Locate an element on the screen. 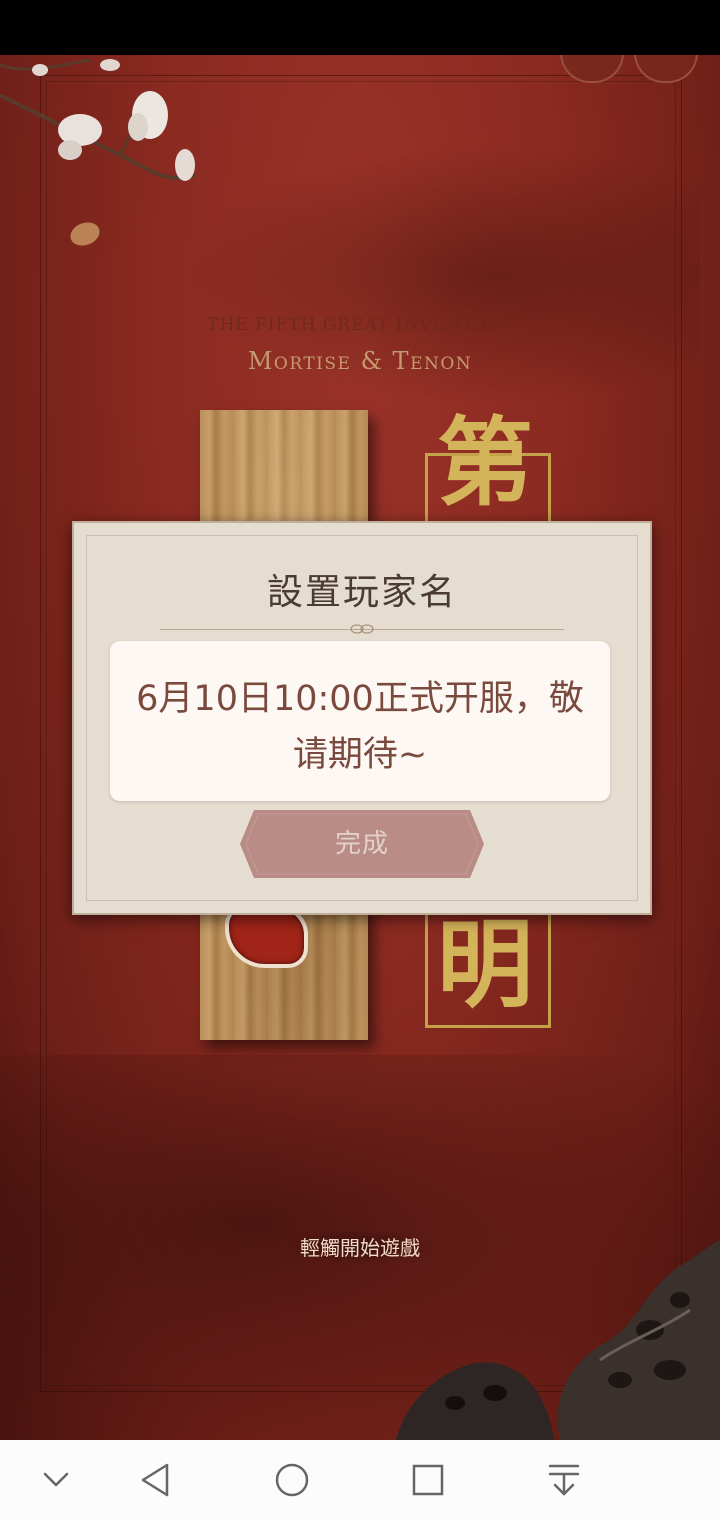 The height and width of the screenshot is (1520, 720). title-en: Mortise & Tenon is located at coordinates (360, 361).